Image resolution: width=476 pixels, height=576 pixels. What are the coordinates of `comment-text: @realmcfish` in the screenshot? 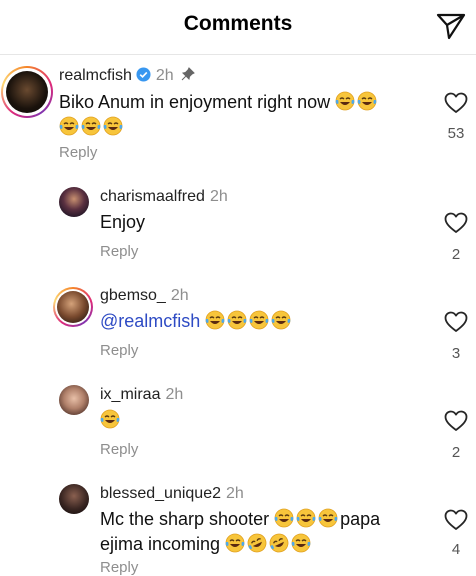 It's located at (196, 321).